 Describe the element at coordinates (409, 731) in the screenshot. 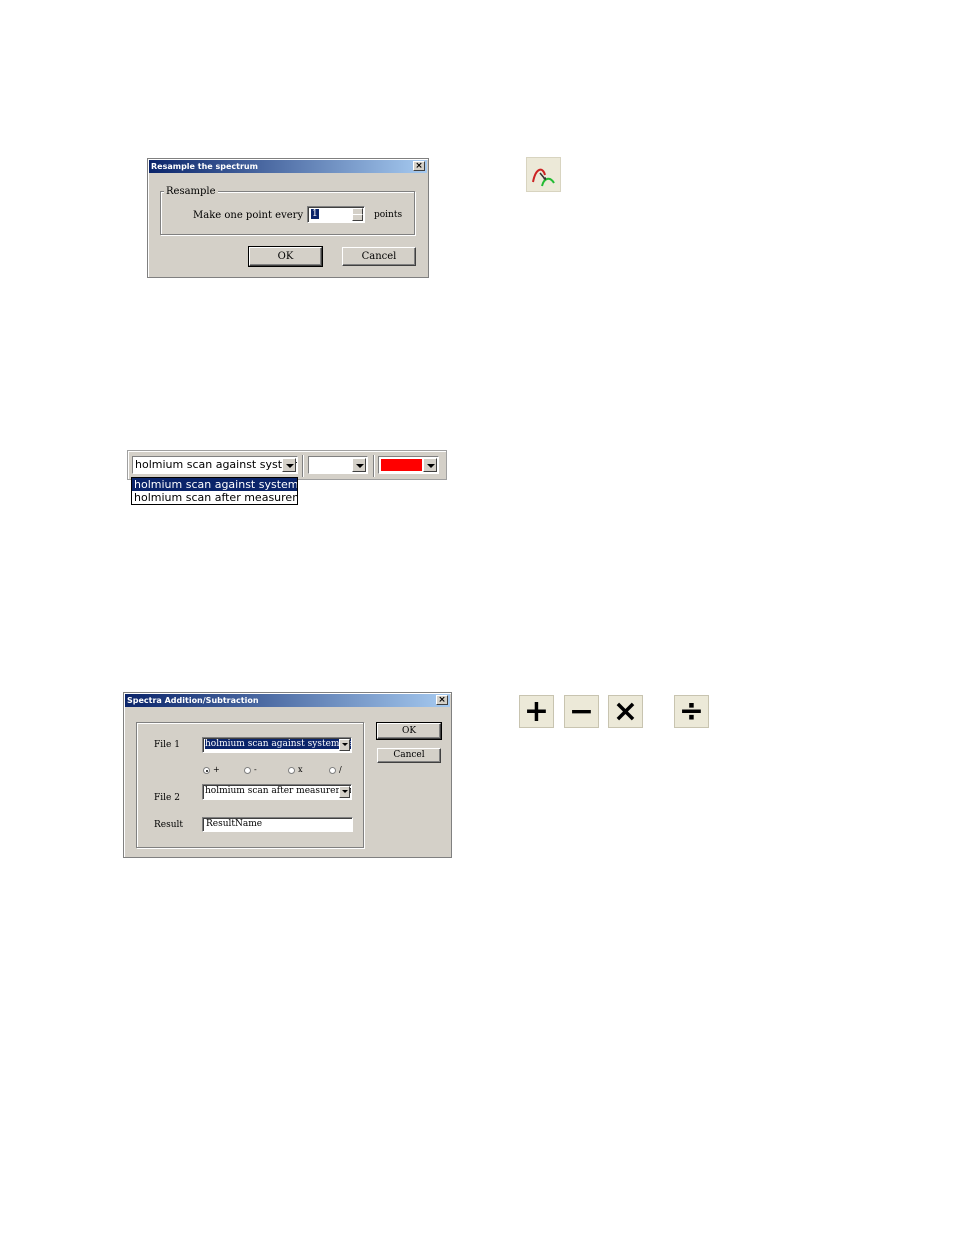

I see `spectra-math-ok-button: OK` at that location.